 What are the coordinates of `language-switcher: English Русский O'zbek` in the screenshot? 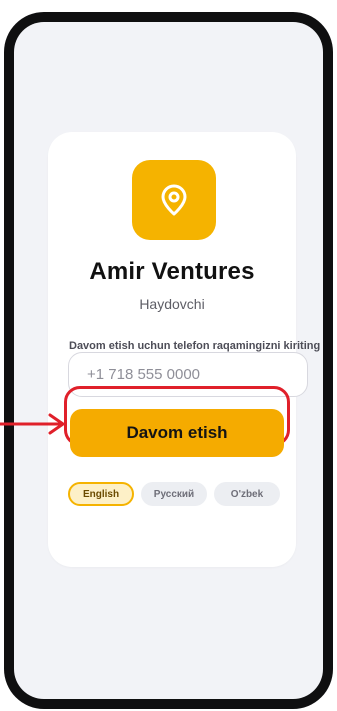 It's located at (174, 494).